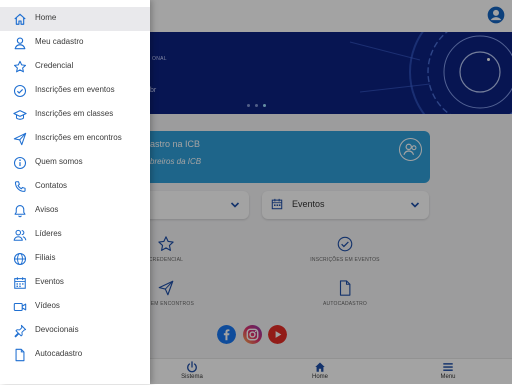  I want to click on pin-icon, so click(20, 331).